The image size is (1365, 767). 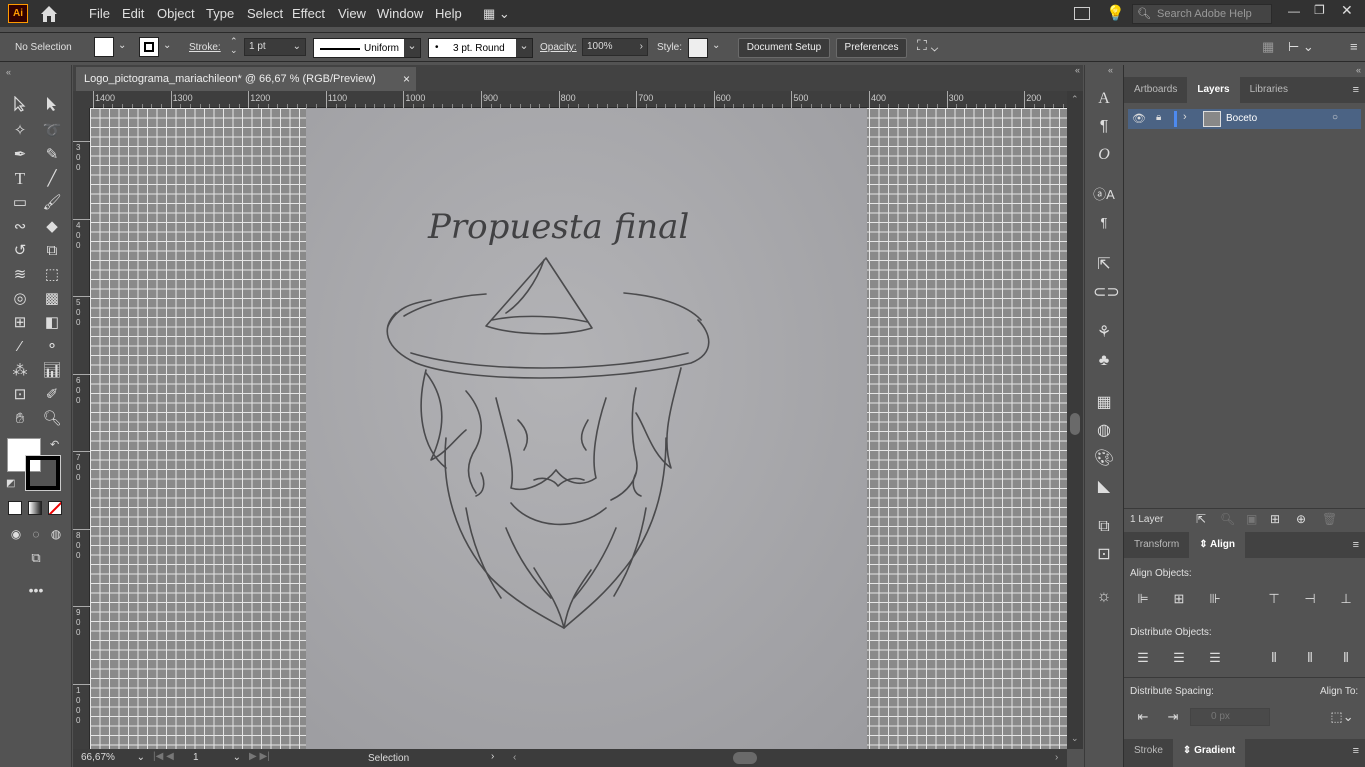 I want to click on vertical-distribute-space-icon: ⇤, so click(x=1143, y=717).